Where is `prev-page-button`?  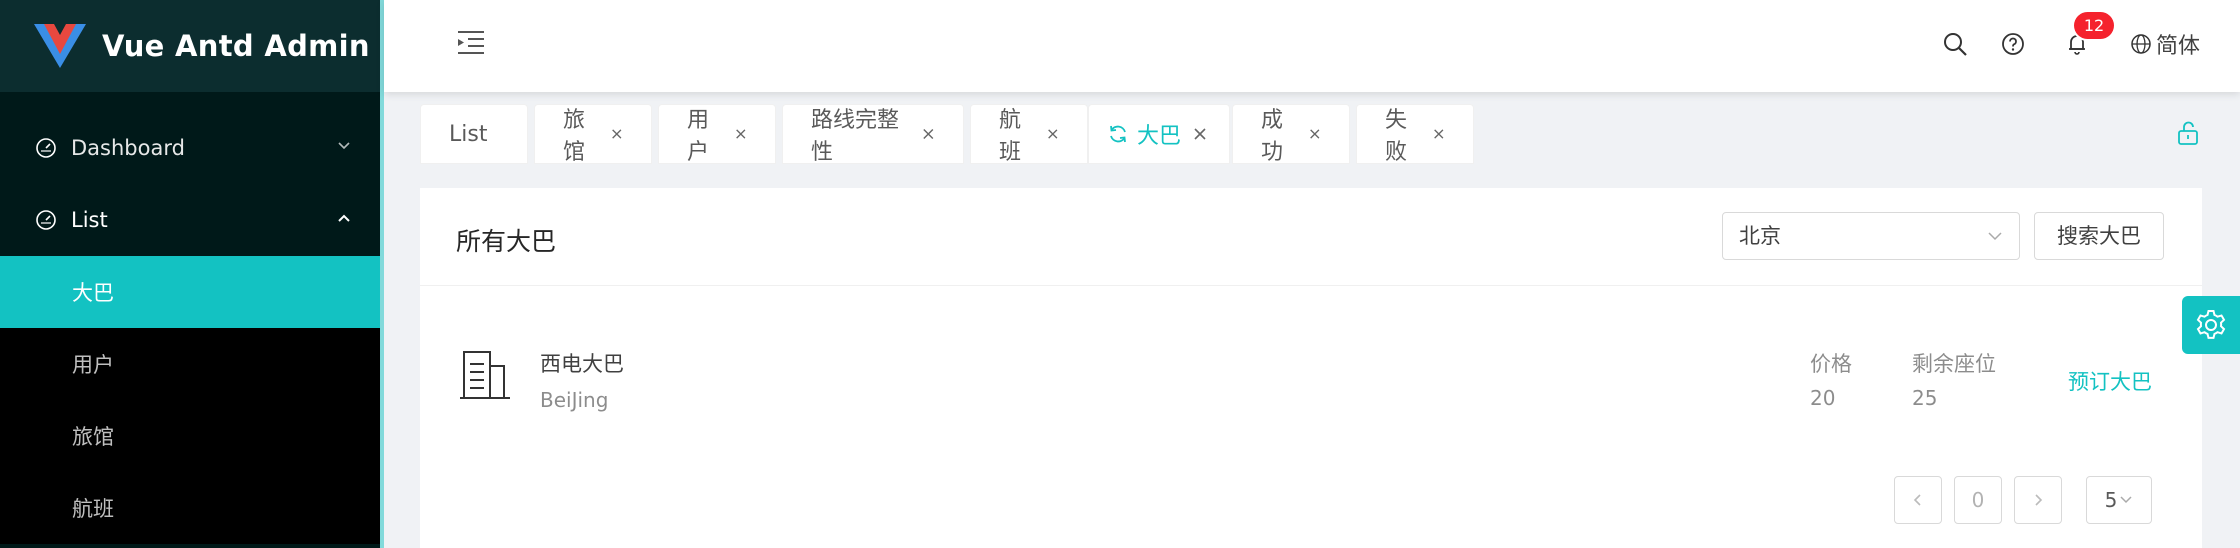 prev-page-button is located at coordinates (1918, 500).